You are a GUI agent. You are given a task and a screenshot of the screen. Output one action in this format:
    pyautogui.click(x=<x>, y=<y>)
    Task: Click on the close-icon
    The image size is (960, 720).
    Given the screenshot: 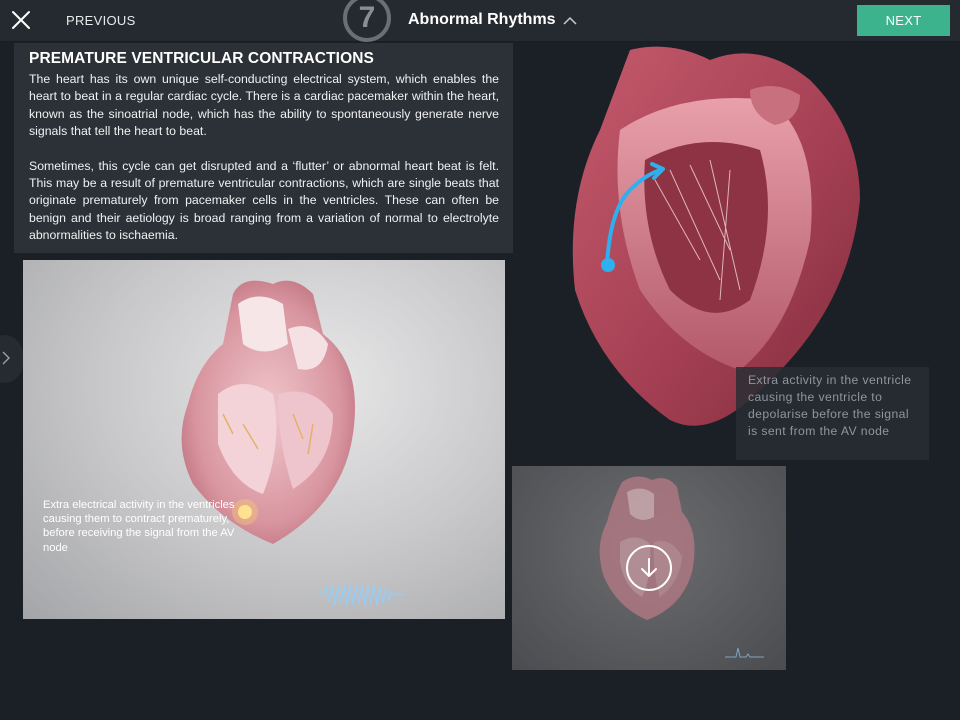 What is the action you would take?
    pyautogui.click(x=21, y=20)
    